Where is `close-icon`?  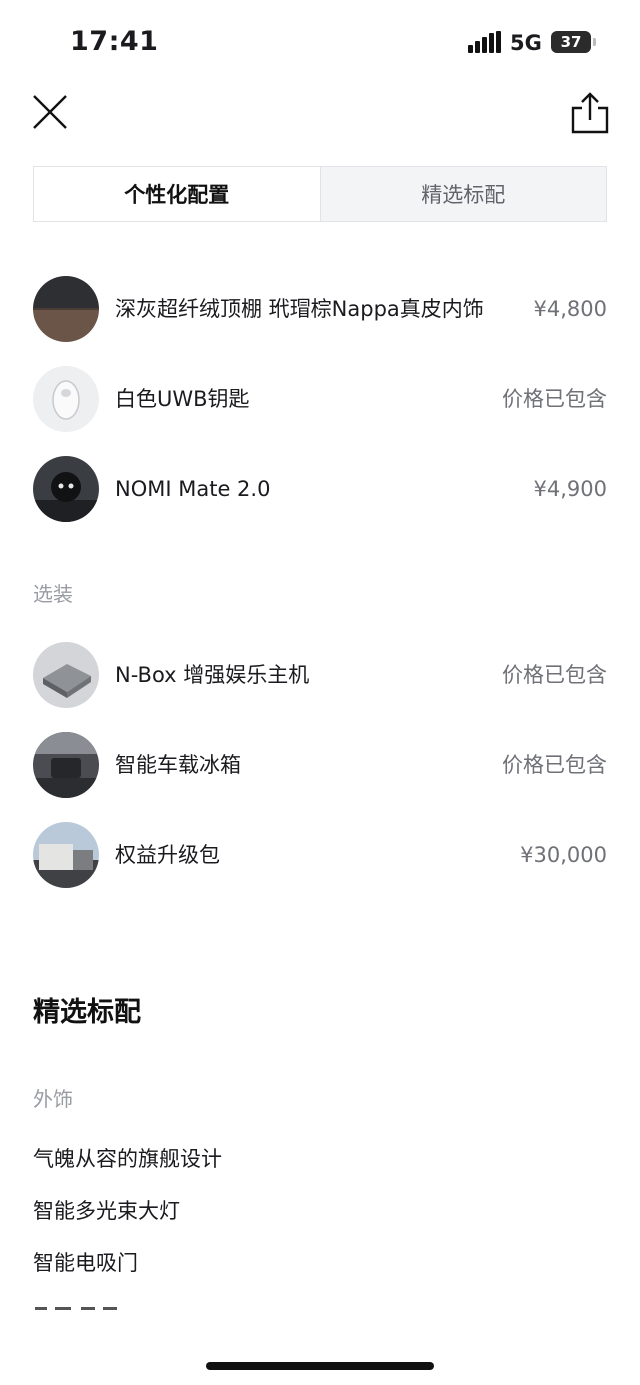
close-icon is located at coordinates (50, 112).